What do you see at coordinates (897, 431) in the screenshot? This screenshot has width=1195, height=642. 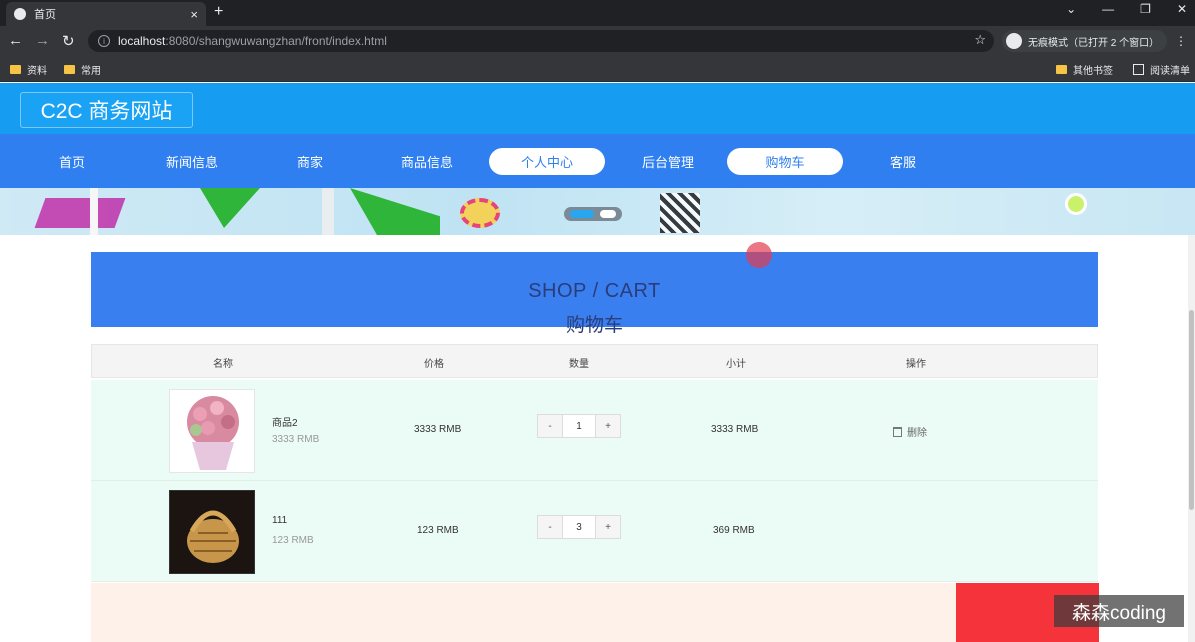 I see `trash-icon` at bounding box center [897, 431].